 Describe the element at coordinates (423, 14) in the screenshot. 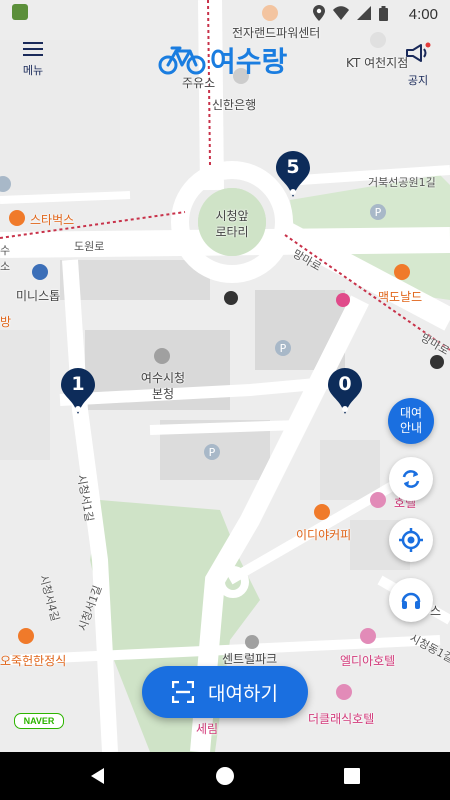

I see `status-time: 4:00` at that location.